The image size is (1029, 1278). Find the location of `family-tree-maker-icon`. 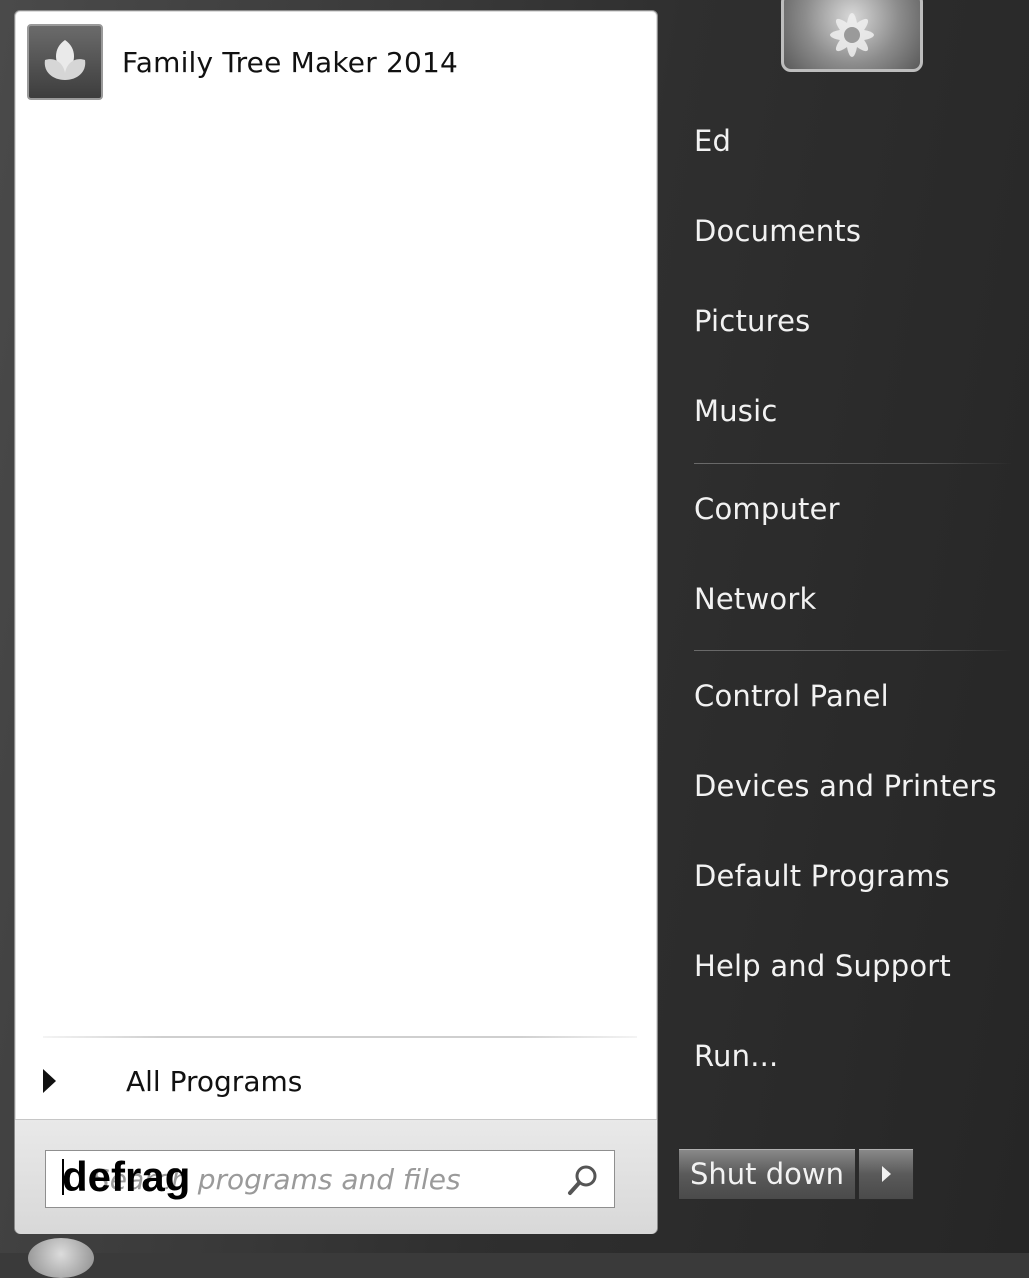

family-tree-maker-icon is located at coordinates (65, 62).